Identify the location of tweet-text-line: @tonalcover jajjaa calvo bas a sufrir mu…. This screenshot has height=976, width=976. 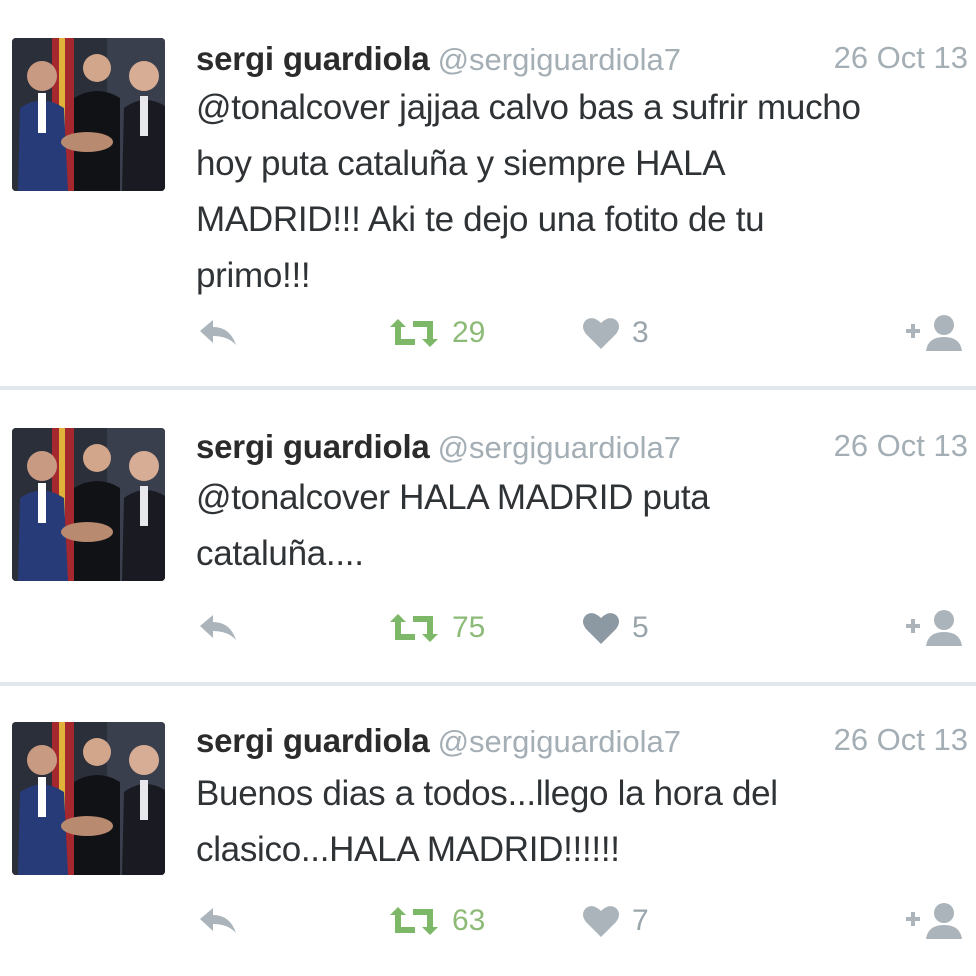
(528, 107).